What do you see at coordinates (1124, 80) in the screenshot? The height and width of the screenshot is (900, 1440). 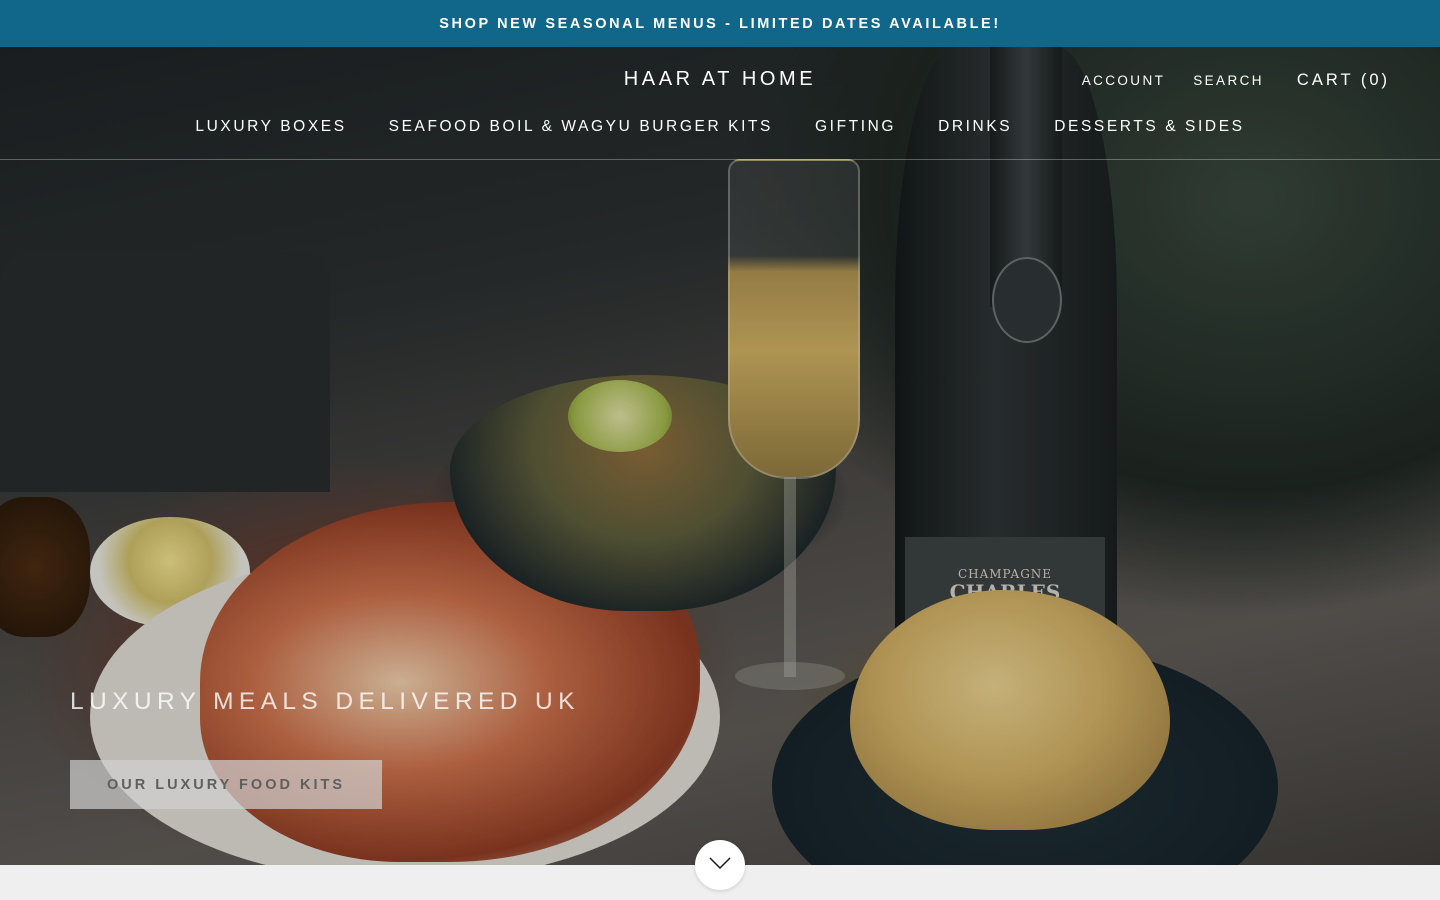 I see `account-link: ACCOUNT` at bounding box center [1124, 80].